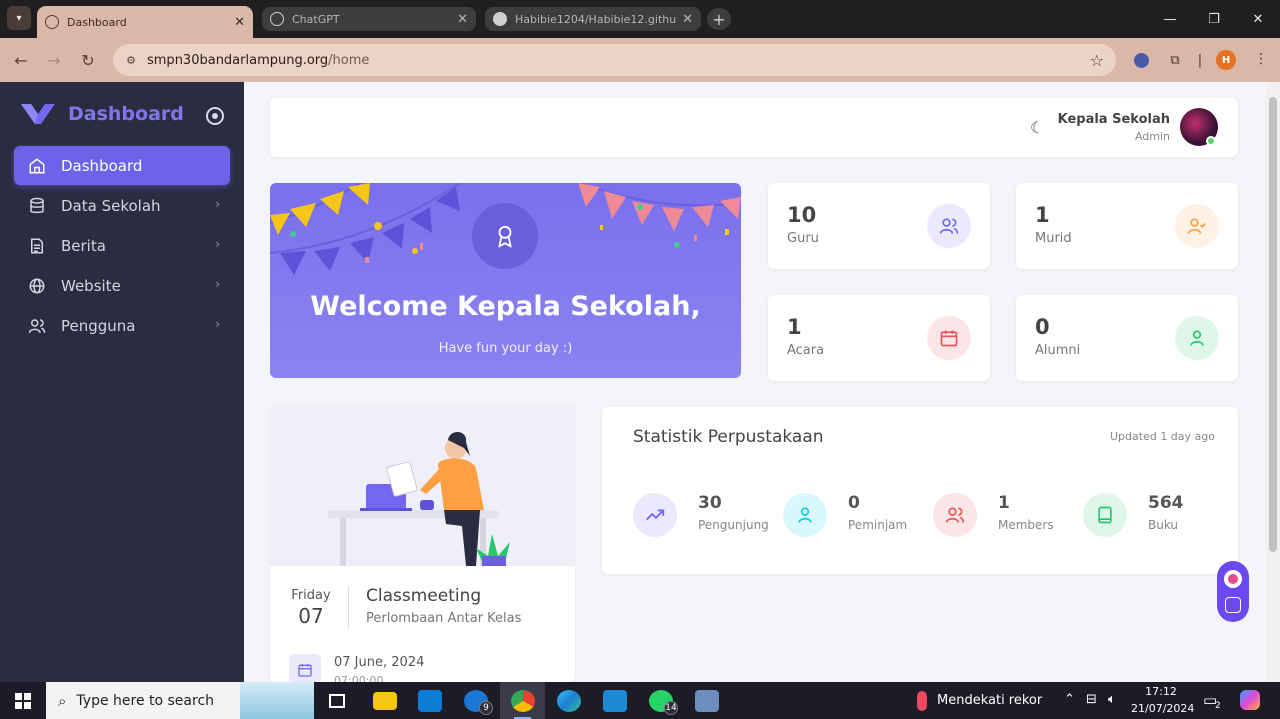 This screenshot has height=719, width=1280. What do you see at coordinates (596, 19) in the screenshot?
I see `tab-title: Habibie1204/Habibie12.github.` at bounding box center [596, 19].